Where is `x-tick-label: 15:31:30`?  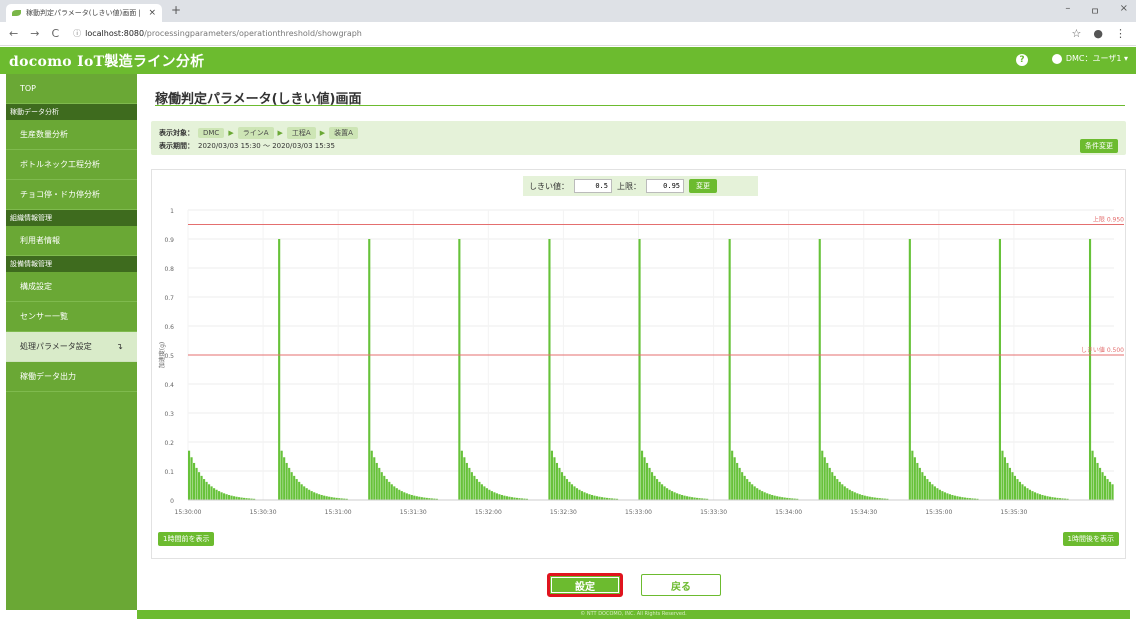 x-tick-label: 15:31:30 is located at coordinates (413, 512).